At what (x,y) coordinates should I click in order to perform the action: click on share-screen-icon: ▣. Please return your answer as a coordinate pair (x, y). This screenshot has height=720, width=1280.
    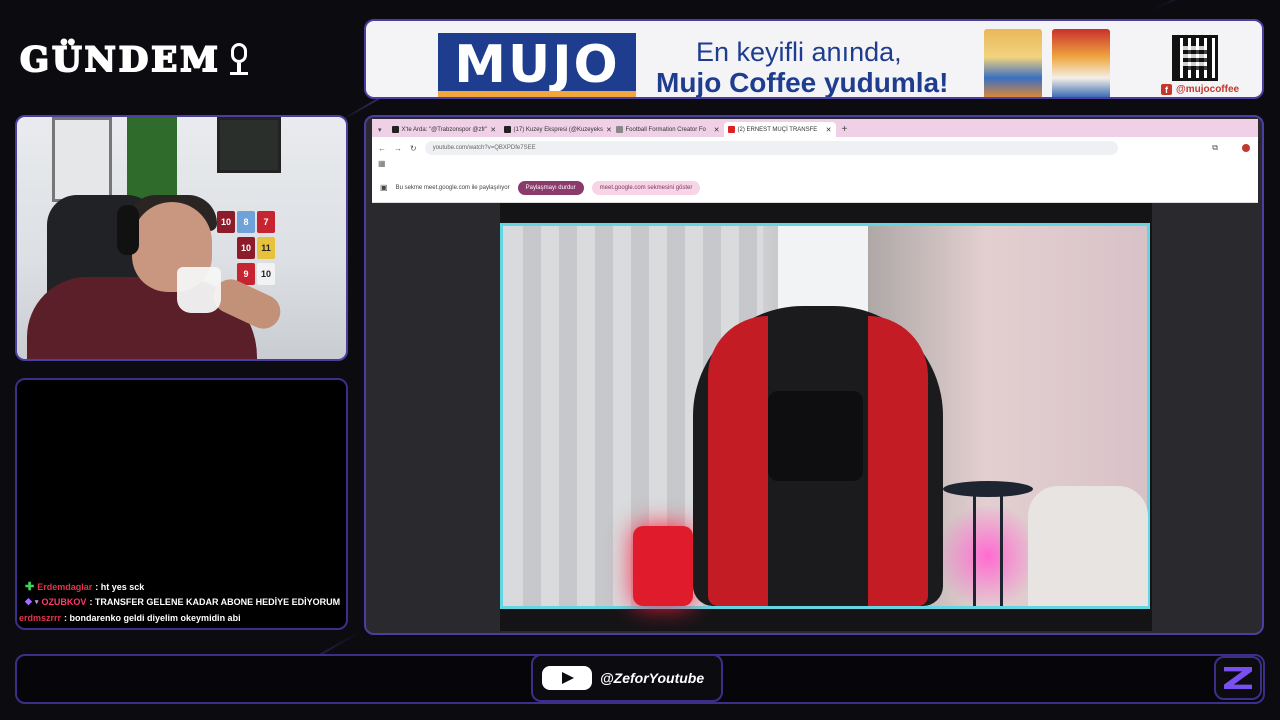
    Looking at the image, I should click on (384, 187).